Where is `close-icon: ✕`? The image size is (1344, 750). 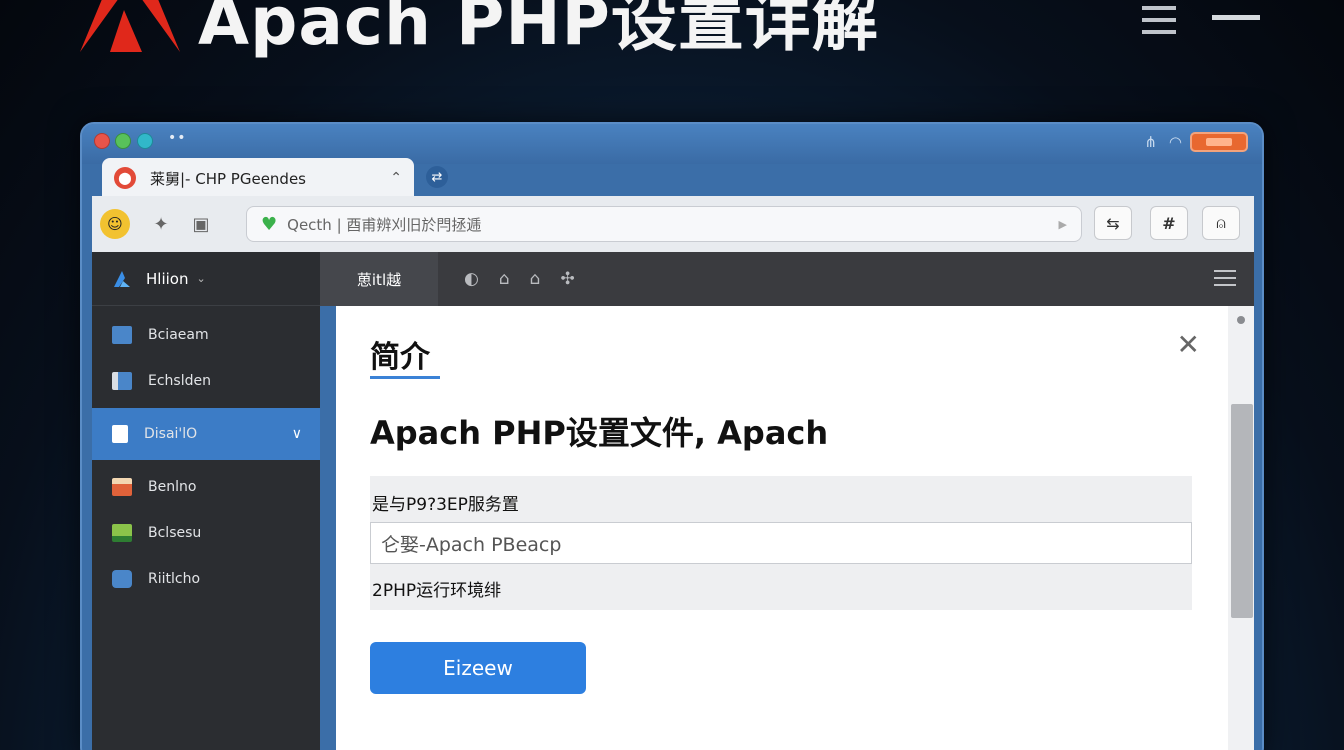
close-icon: ✕ is located at coordinates (1188, 344).